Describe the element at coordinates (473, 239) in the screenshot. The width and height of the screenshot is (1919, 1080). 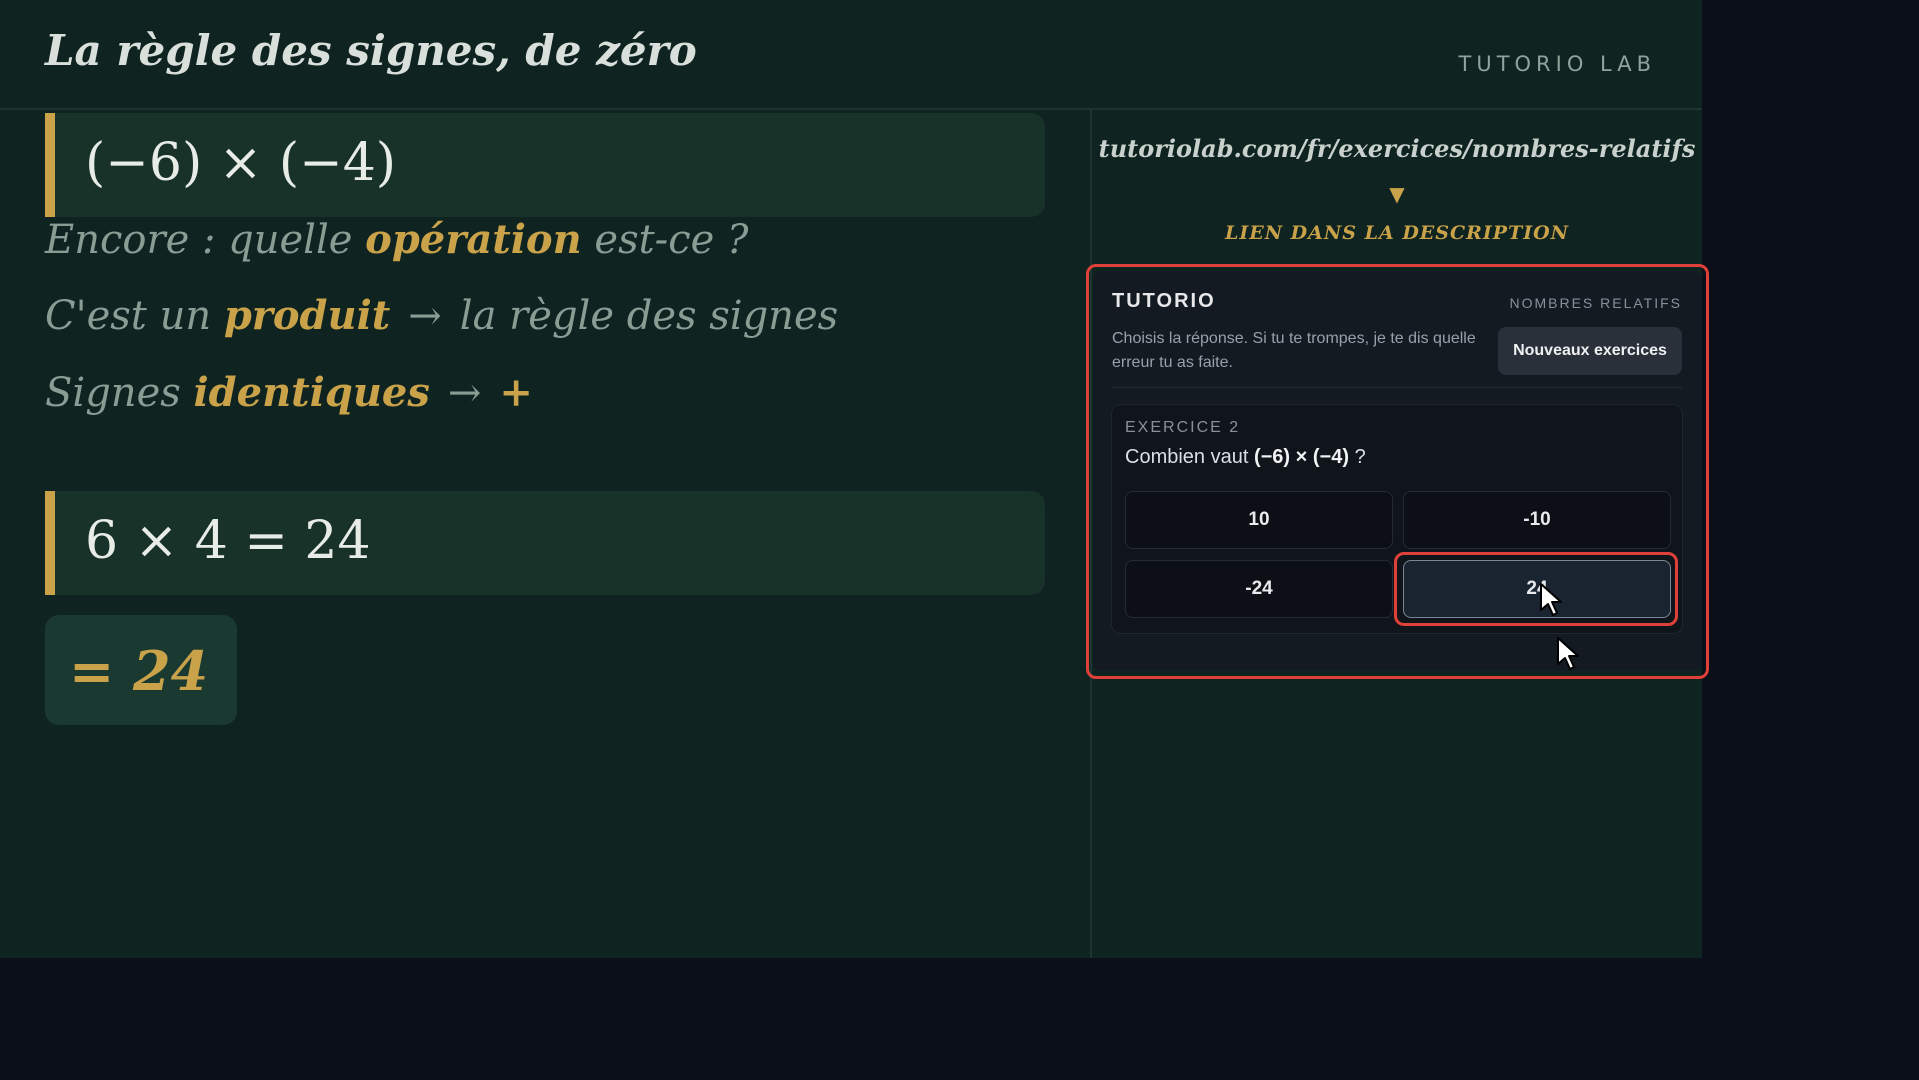
I see `line1-highlight: opération` at that location.